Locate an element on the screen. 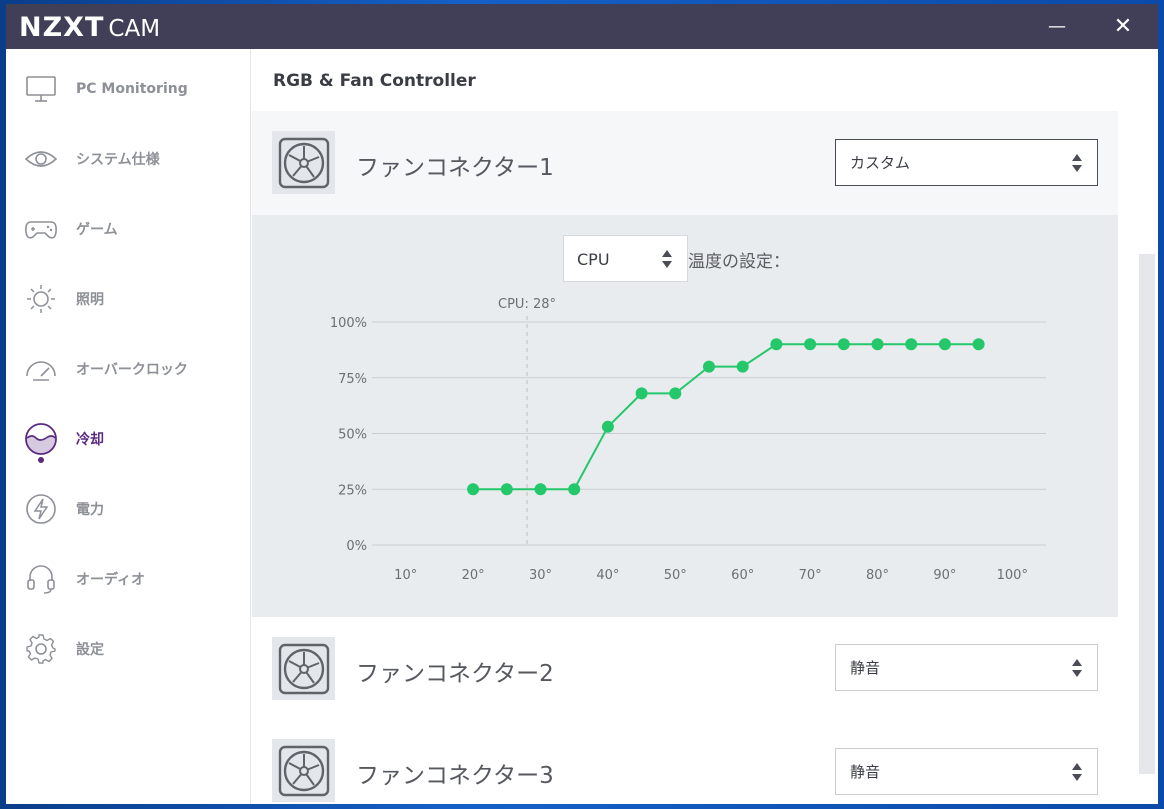 Image resolution: width=1164 pixels, height=809 pixels. x-tick-label: 90° is located at coordinates (944, 575).